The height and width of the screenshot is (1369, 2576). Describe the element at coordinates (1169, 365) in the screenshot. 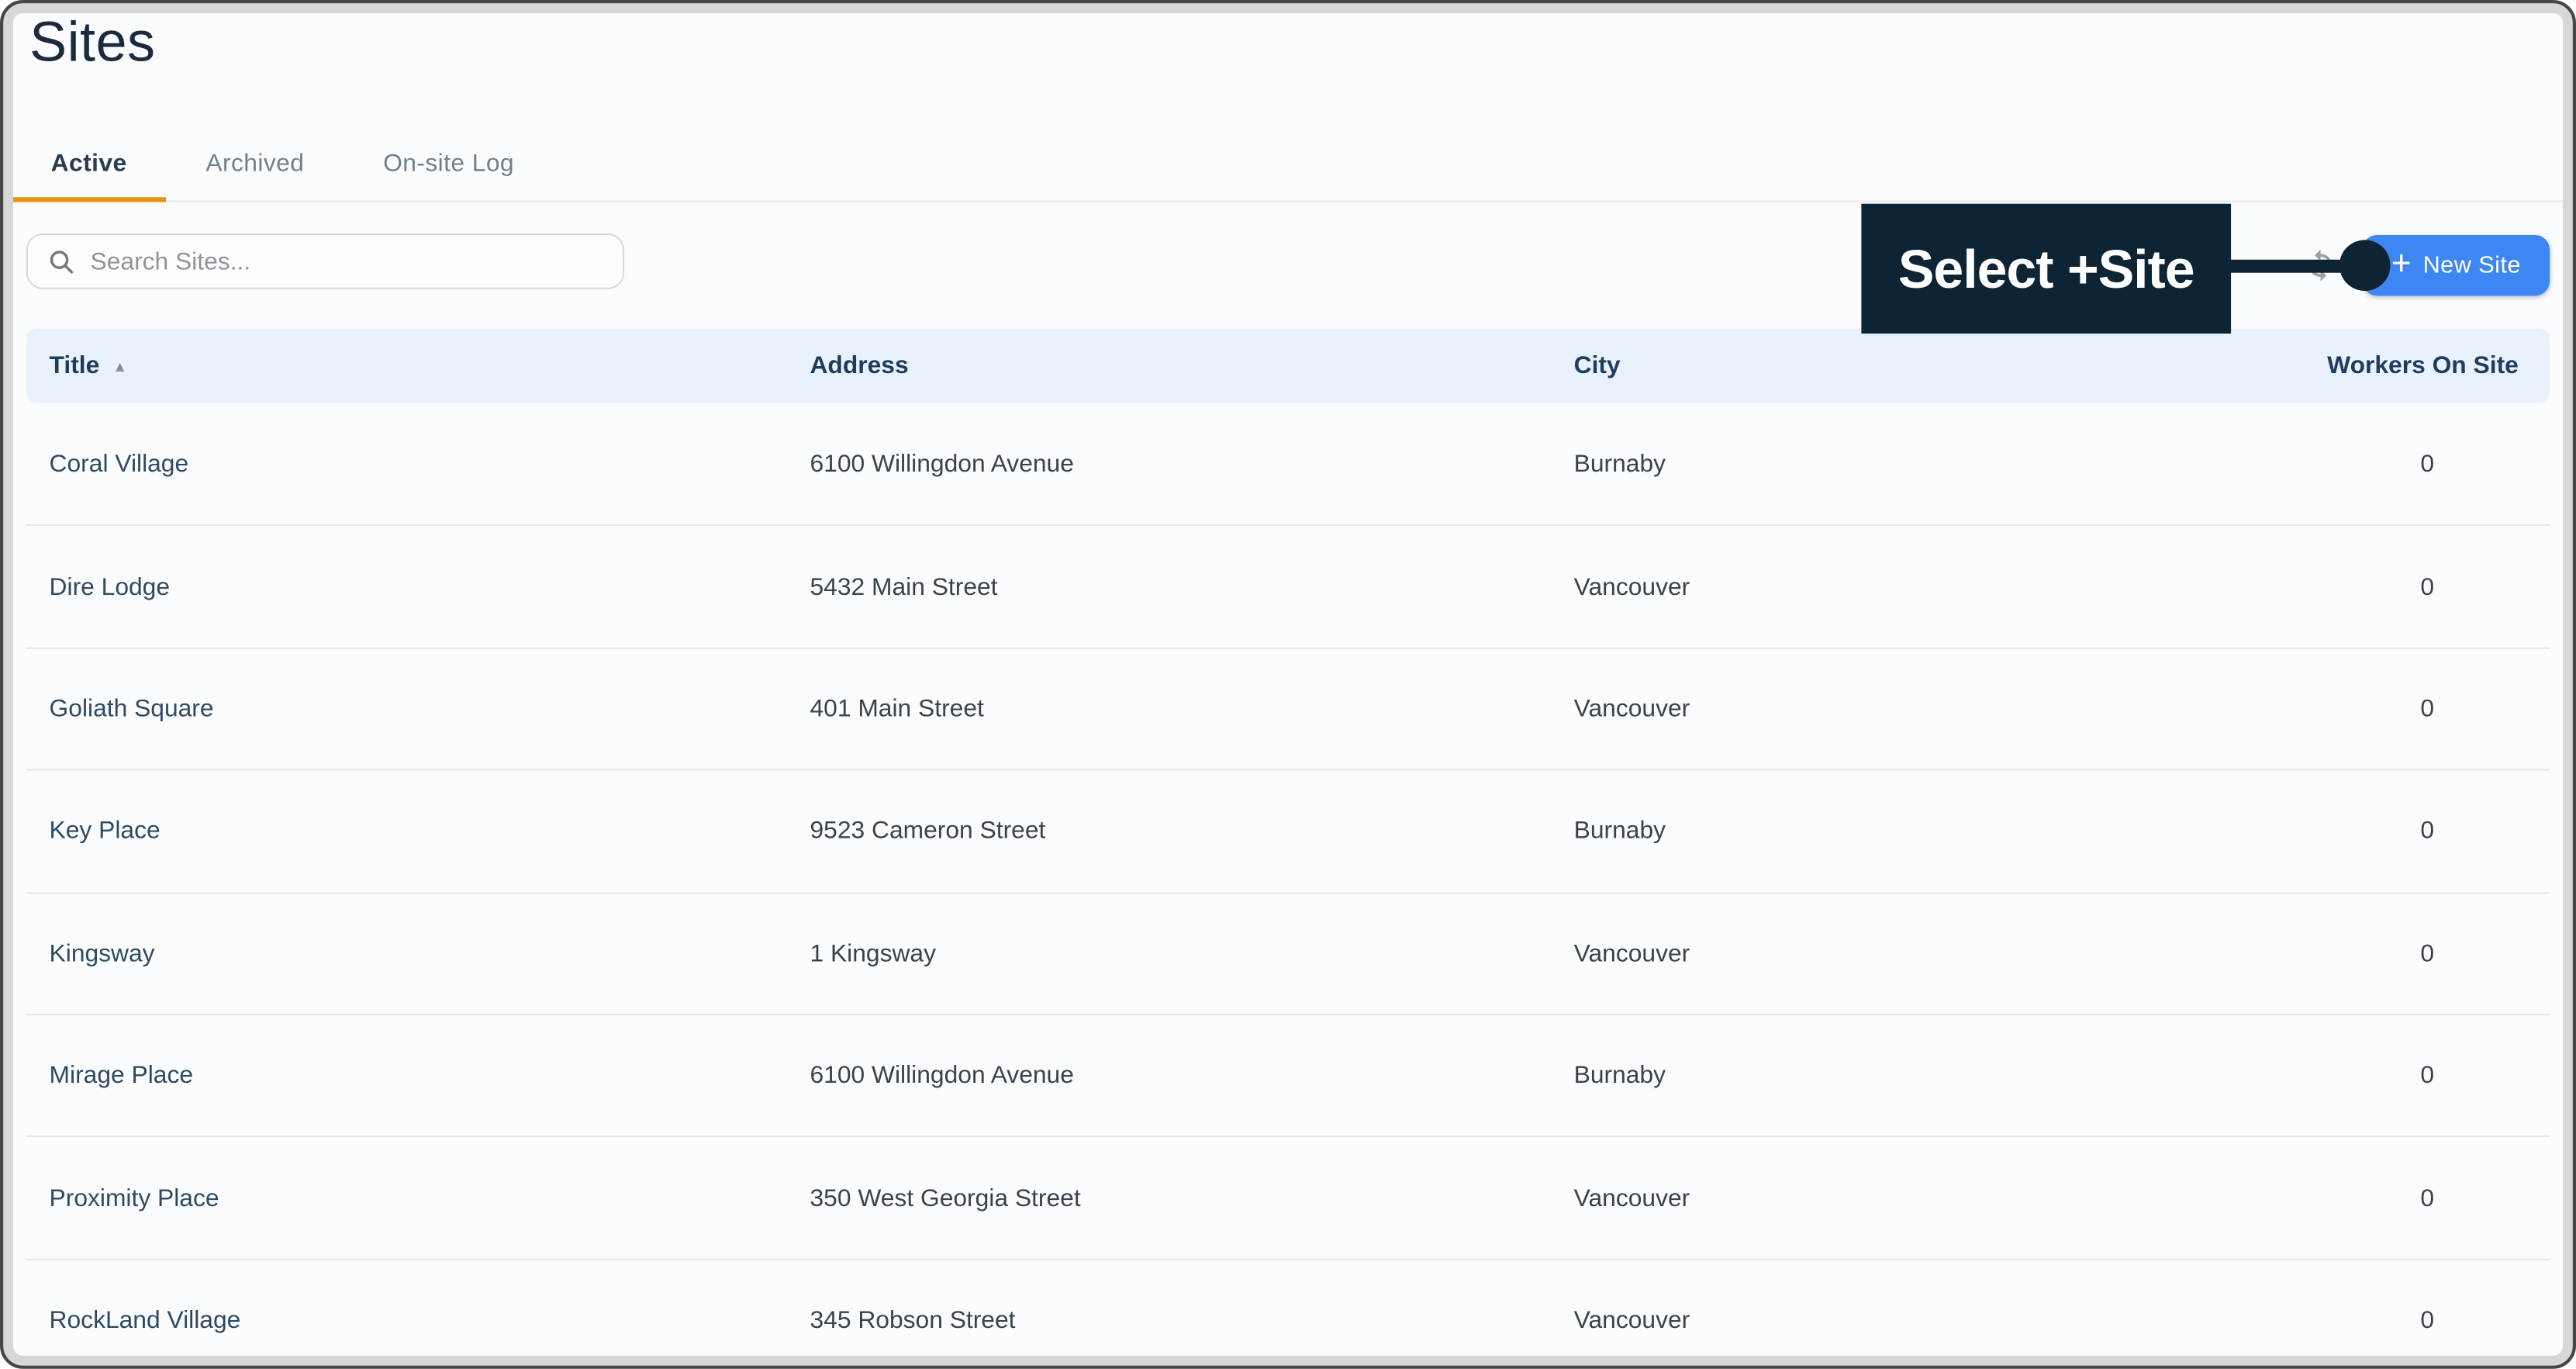

I see `column-header-address: Address` at that location.